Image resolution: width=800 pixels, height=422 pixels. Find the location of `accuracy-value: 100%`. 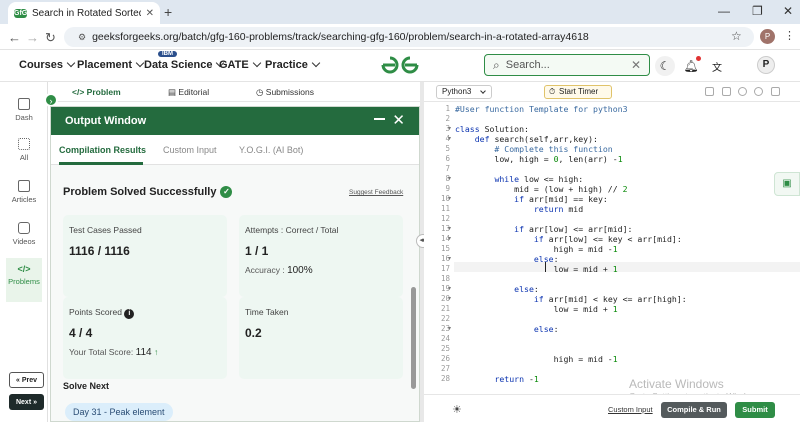

accuracy-value: 100% is located at coordinates (300, 270).